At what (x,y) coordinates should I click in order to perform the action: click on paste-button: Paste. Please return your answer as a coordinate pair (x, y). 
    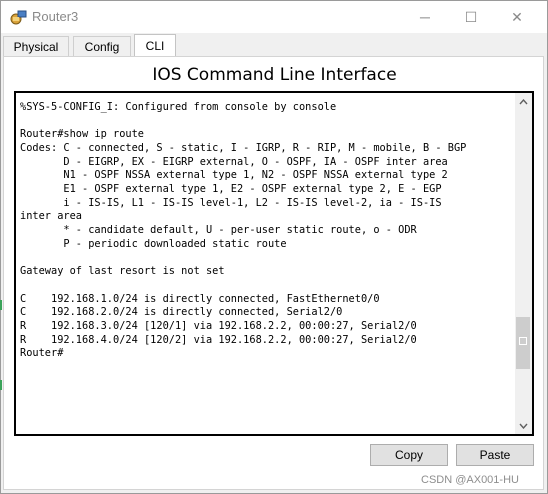
    Looking at the image, I should click on (495, 455).